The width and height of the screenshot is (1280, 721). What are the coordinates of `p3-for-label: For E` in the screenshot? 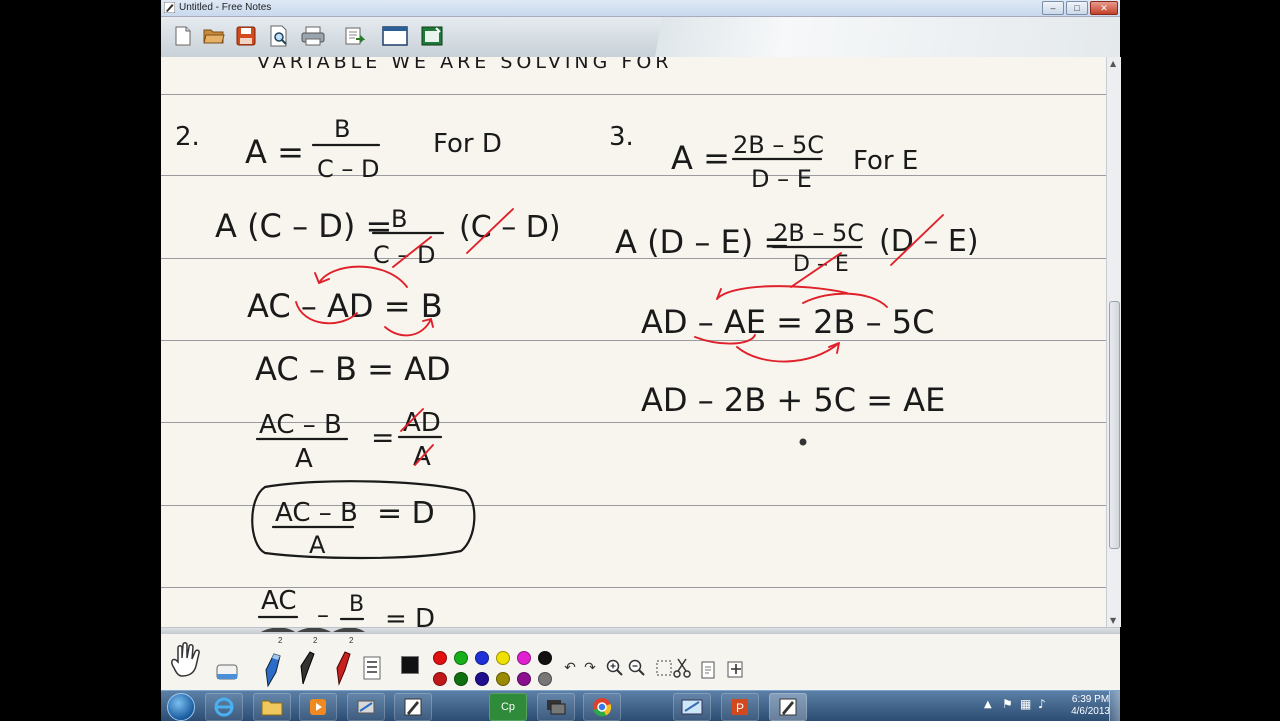 It's located at (885, 161).